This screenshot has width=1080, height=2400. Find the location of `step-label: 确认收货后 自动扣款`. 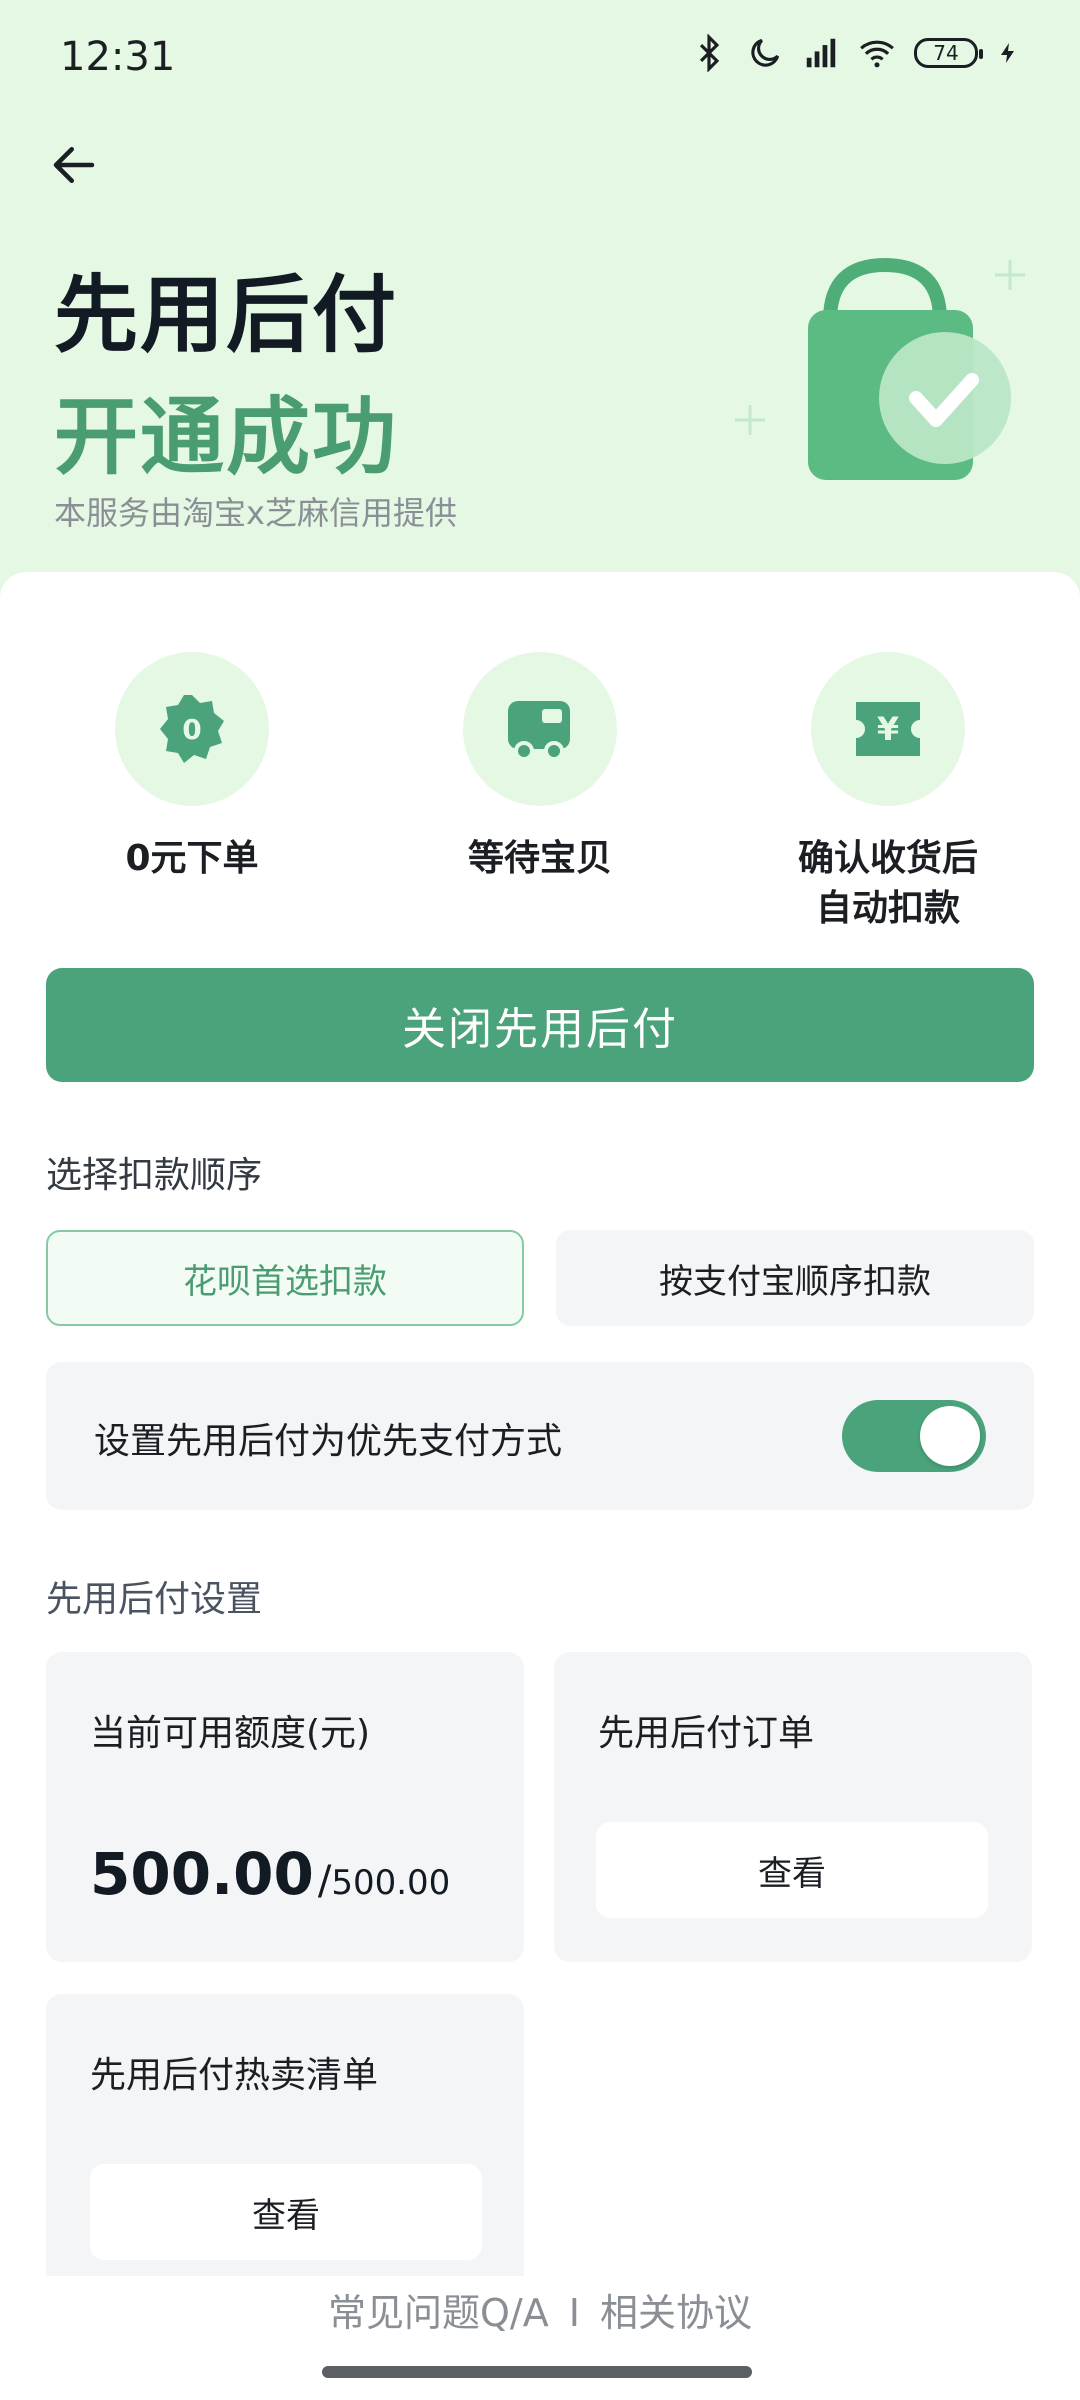

step-label: 确认收货后 自动扣款 is located at coordinates (887, 883).